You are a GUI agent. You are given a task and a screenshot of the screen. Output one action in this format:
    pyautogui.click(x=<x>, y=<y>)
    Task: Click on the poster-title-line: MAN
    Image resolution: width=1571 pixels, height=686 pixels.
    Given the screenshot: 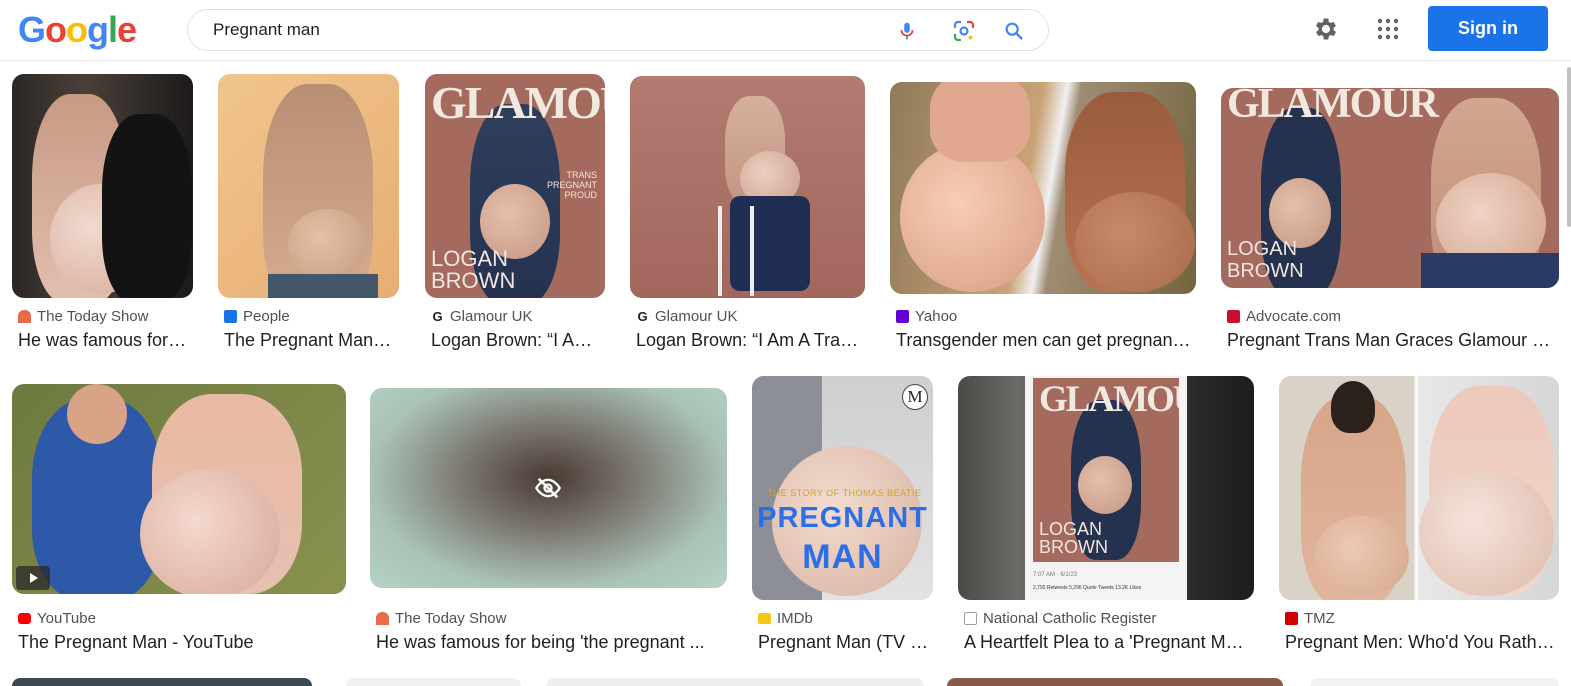 What is the action you would take?
    pyautogui.click(x=842, y=557)
    